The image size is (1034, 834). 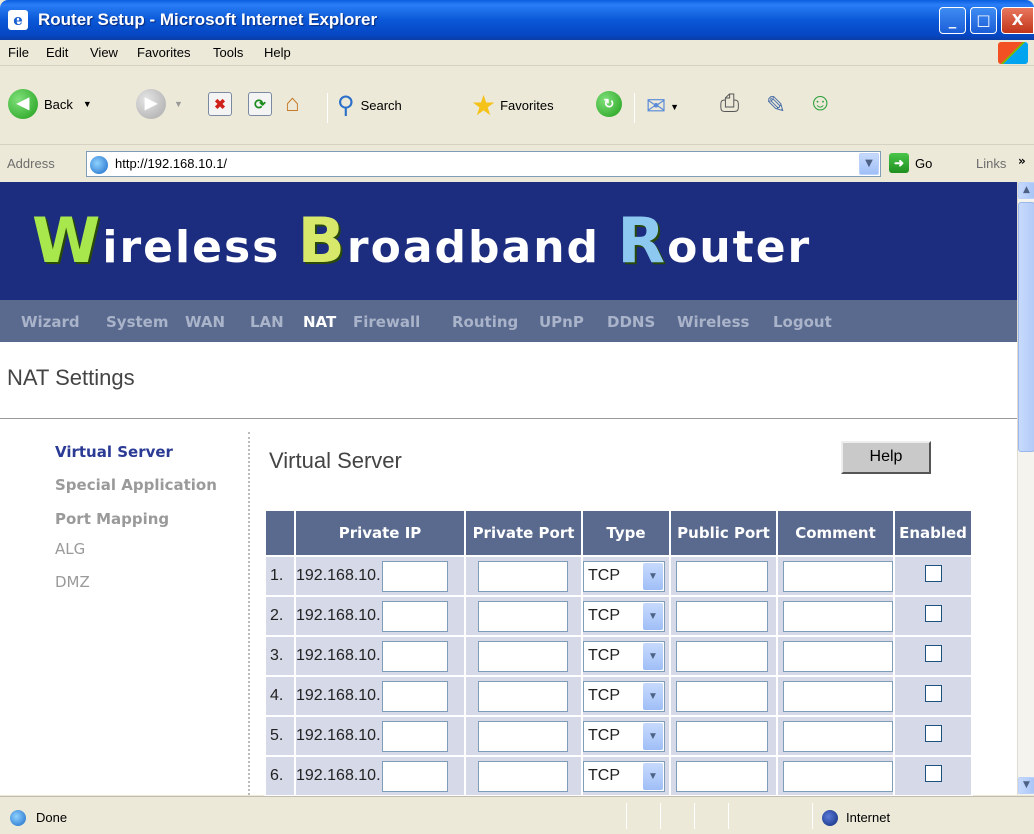 What do you see at coordinates (512, 105) in the screenshot?
I see `favorites-button: ★ Favorites` at bounding box center [512, 105].